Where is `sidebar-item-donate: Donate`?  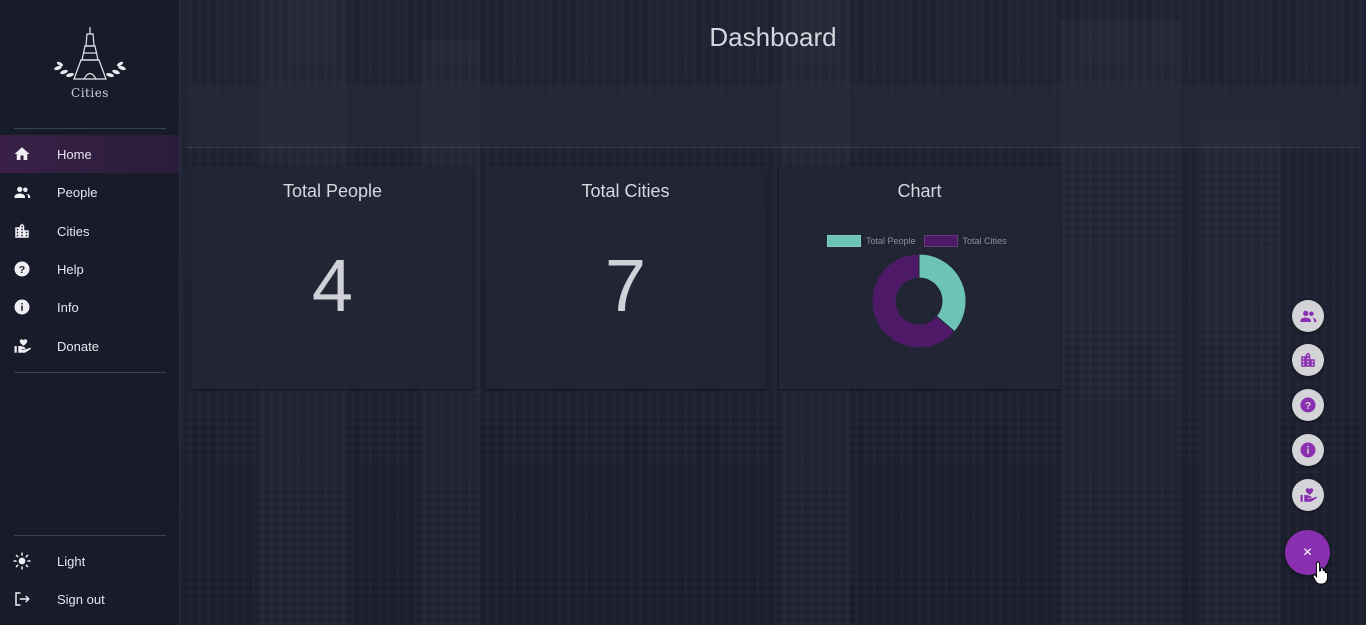 sidebar-item-donate: Donate is located at coordinates (89, 346).